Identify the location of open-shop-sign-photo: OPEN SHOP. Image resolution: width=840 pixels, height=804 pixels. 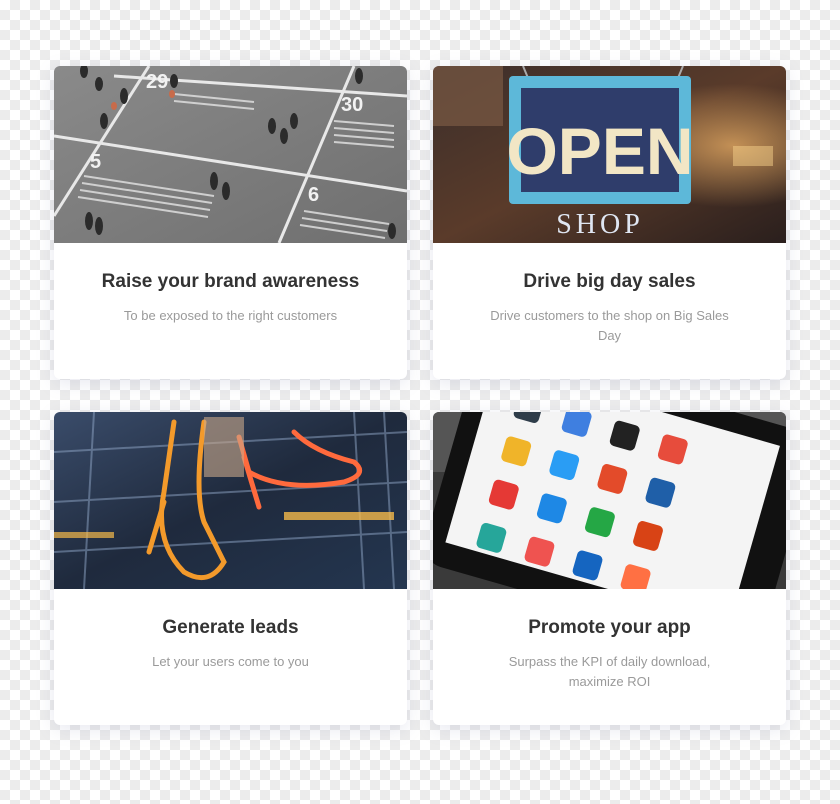
(609, 154).